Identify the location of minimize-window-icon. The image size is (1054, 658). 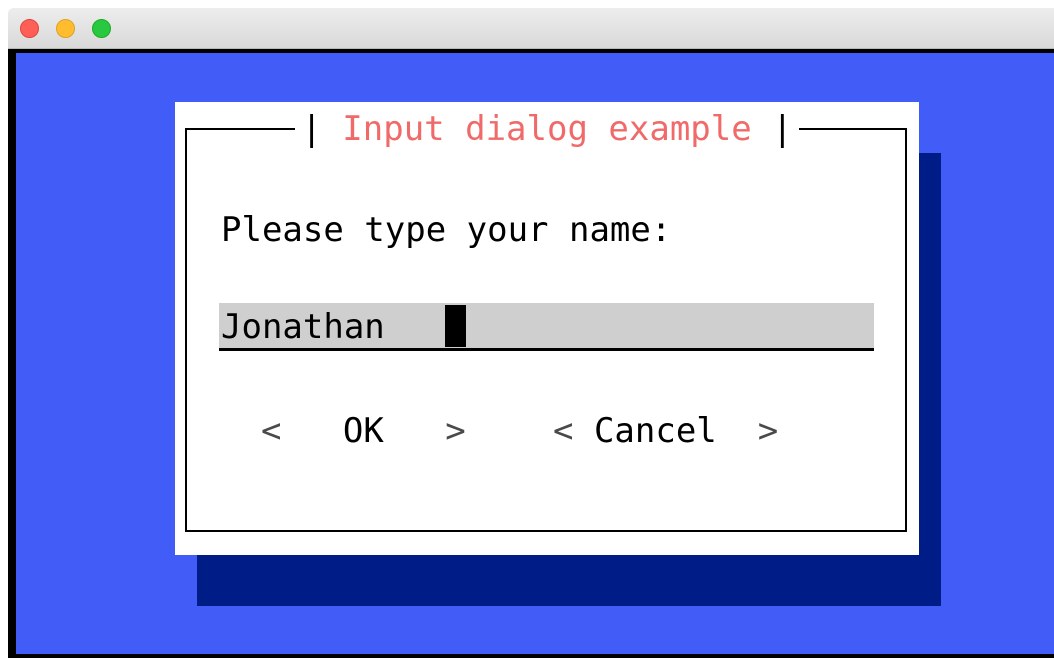
(65, 28).